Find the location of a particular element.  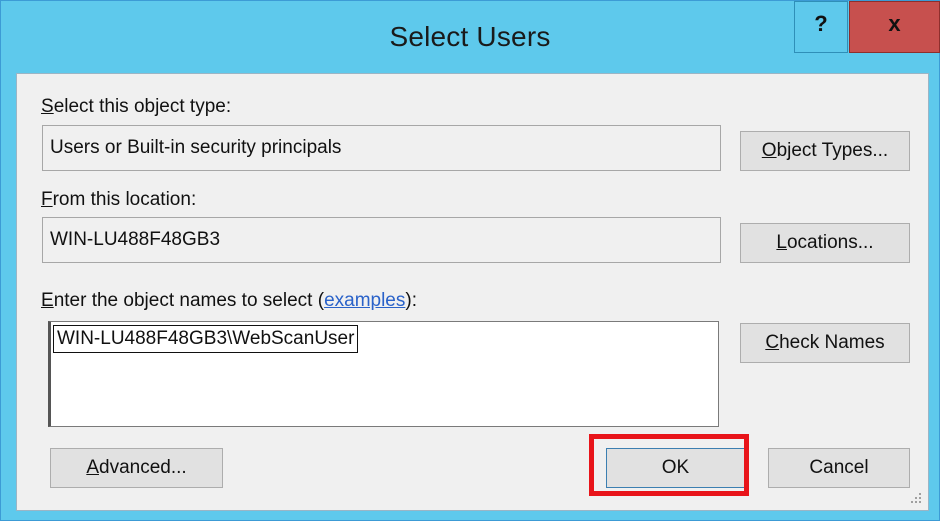

ok-highlight-box is located at coordinates (669, 465).